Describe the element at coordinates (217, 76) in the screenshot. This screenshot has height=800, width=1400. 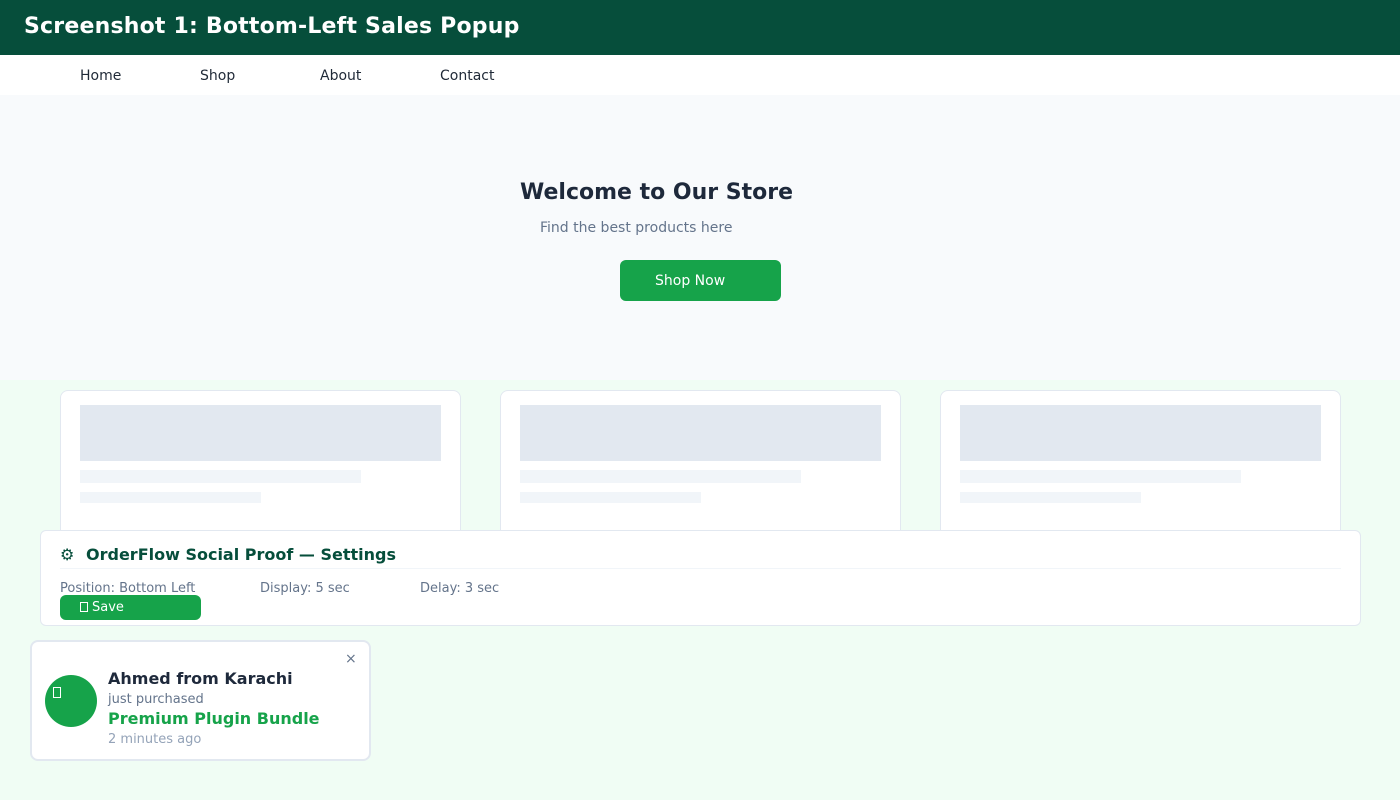
I see `nav-link-shop: Shop` at that location.